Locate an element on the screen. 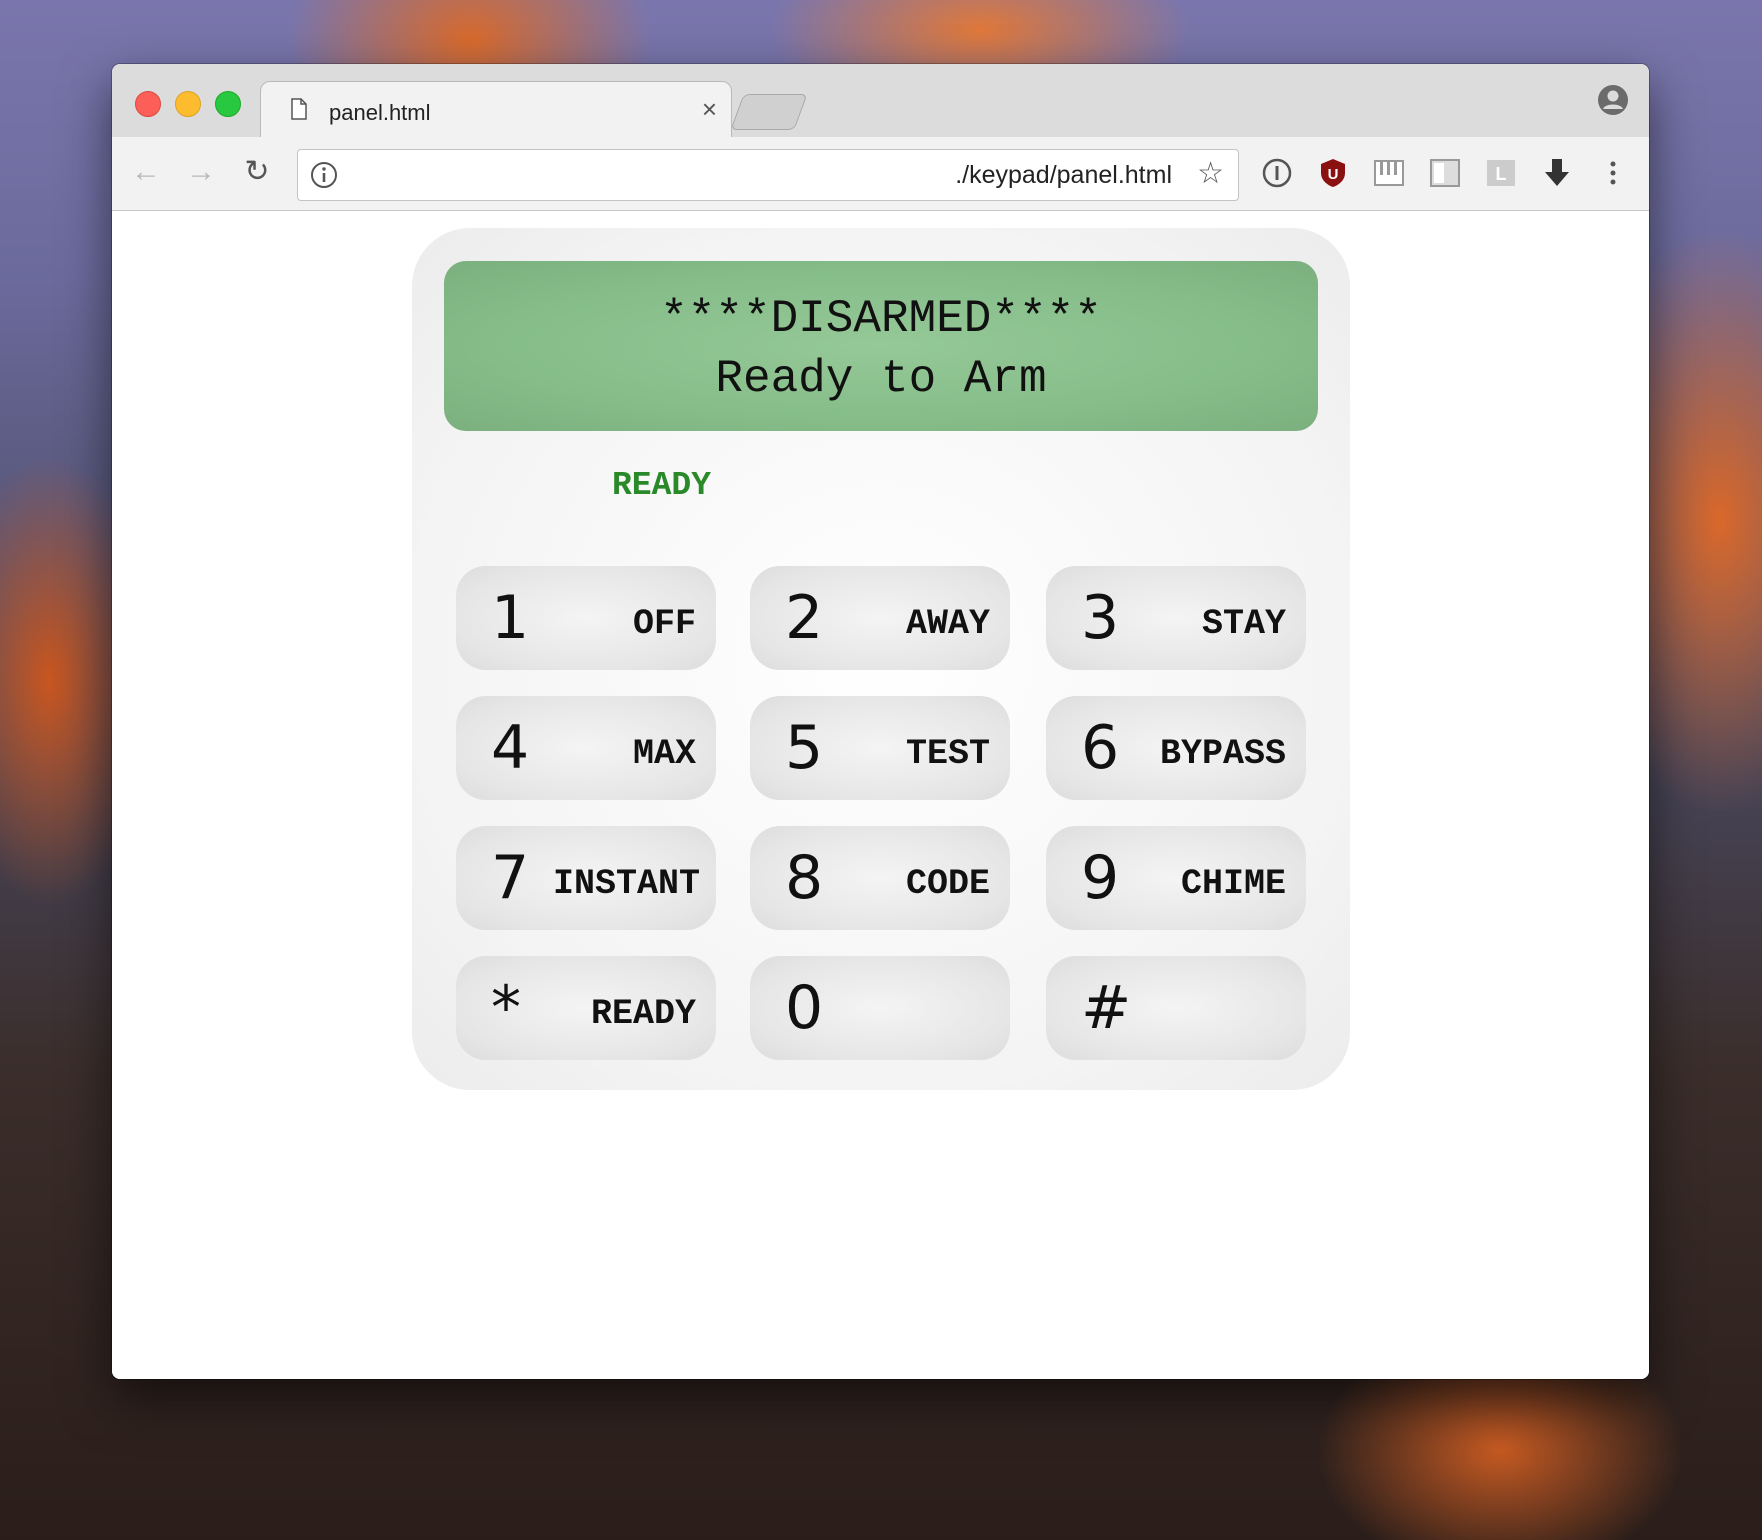 The image size is (1762, 1540). key-function: CODE is located at coordinates (947, 884).